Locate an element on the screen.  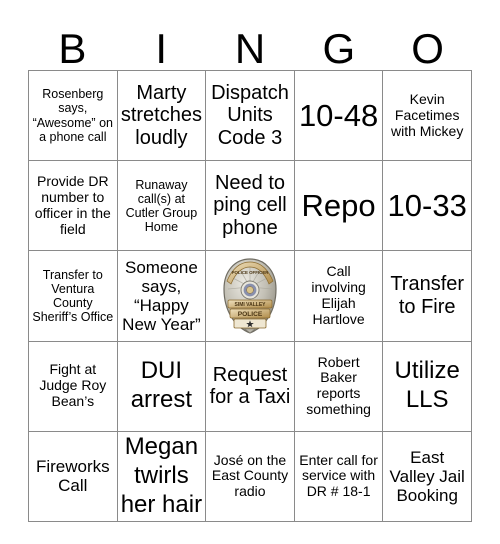
bingo-cell: Fight at Judge Roy Bean’s is located at coordinates (73, 386).